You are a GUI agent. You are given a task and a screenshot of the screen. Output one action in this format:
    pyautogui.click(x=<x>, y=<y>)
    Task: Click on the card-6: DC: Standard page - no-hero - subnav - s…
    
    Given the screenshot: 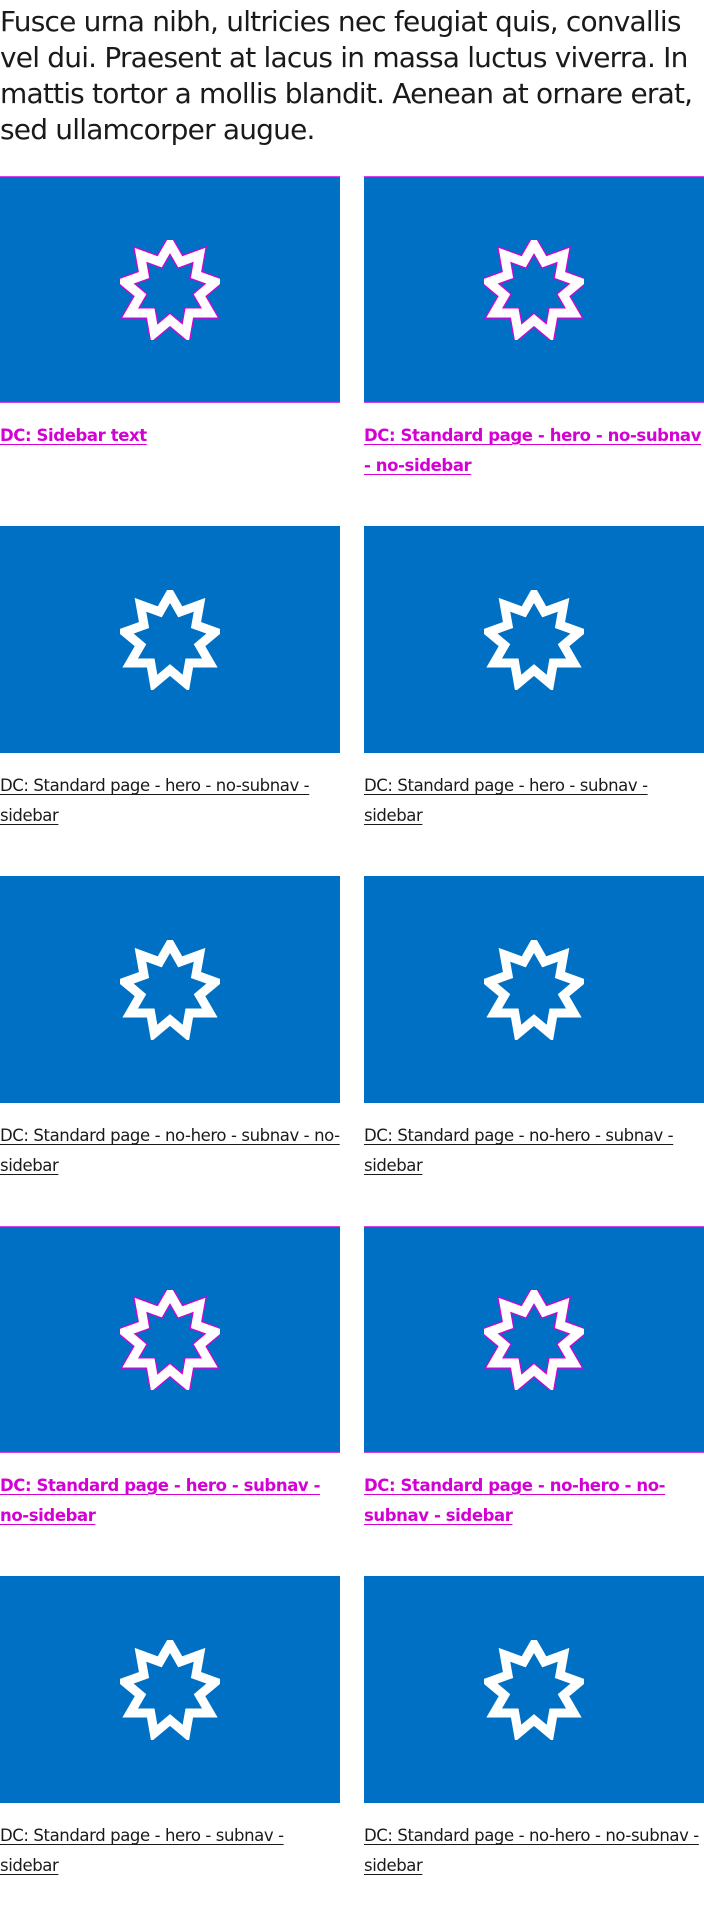 What is the action you would take?
    pyautogui.click(x=534, y=1051)
    